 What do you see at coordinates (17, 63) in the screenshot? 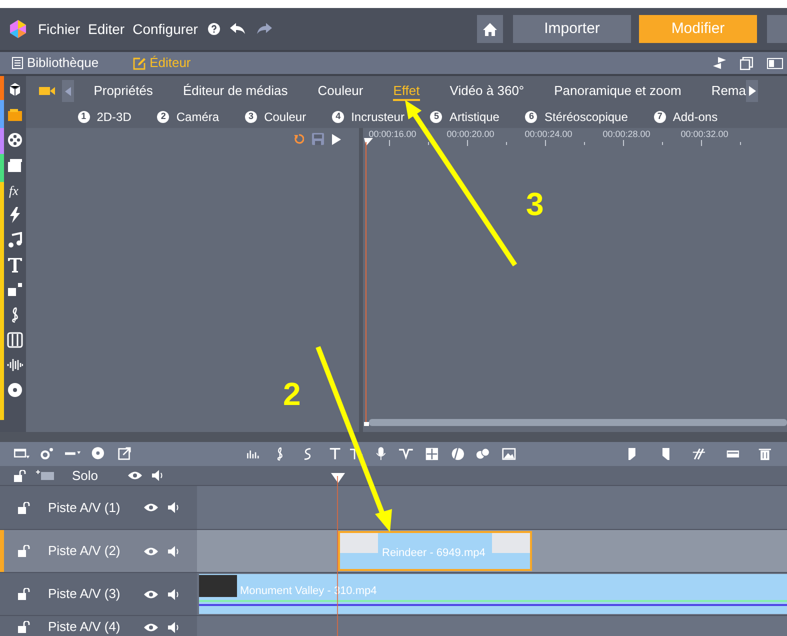
I see `list-icon` at bounding box center [17, 63].